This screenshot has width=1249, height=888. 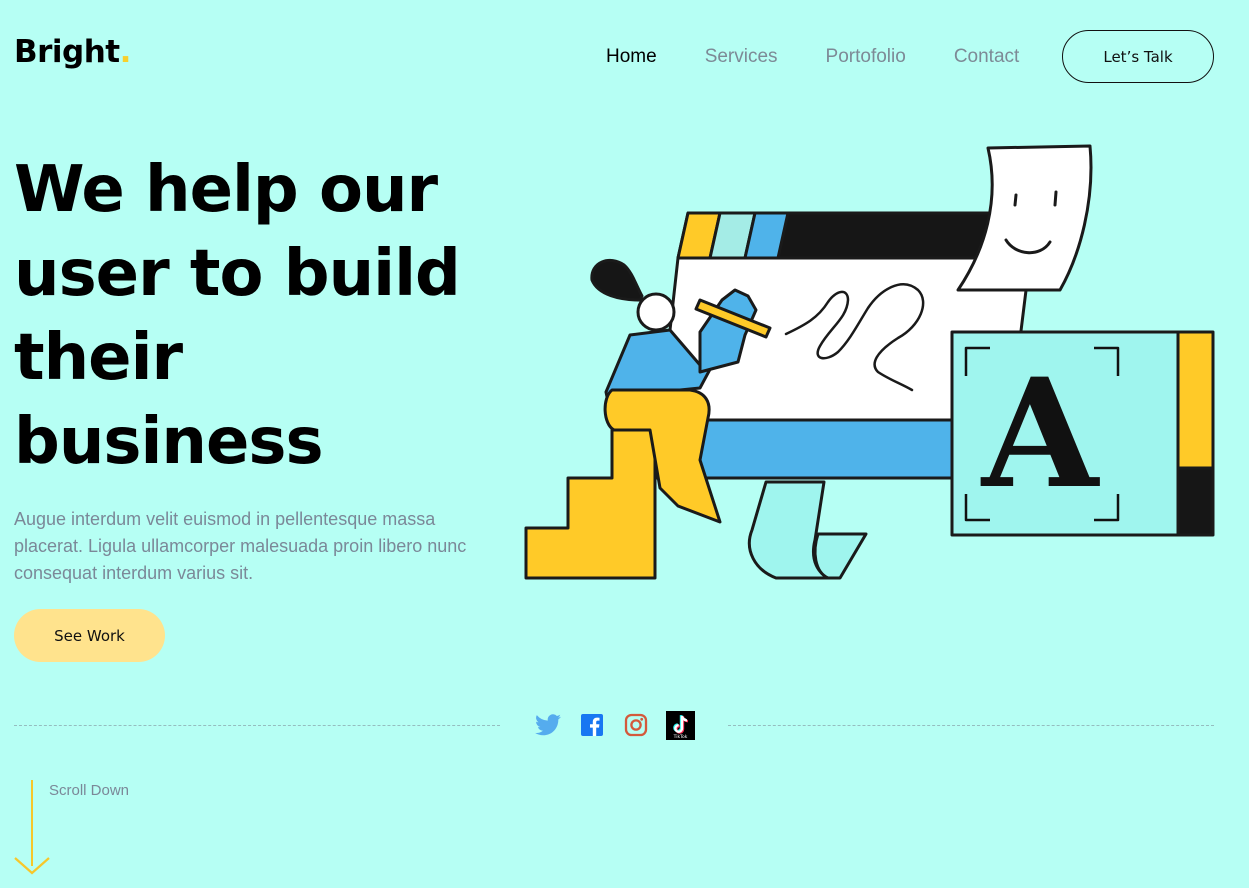 I want to click on nav-item-contact: Contact, so click(x=986, y=57).